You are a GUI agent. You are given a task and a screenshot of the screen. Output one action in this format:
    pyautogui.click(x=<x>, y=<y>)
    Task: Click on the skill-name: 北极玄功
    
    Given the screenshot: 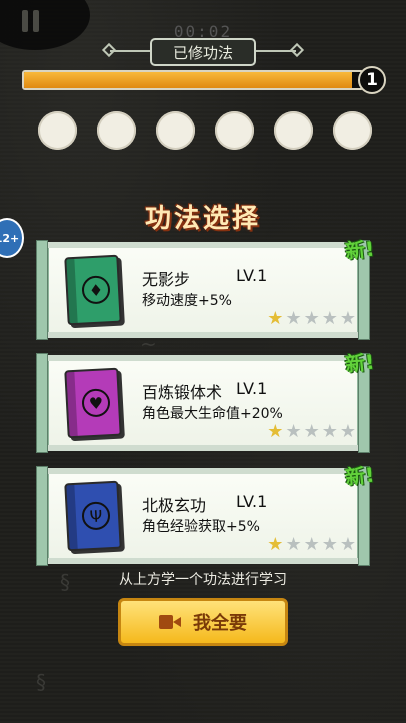 What is the action you would take?
    pyautogui.click(x=174, y=505)
    